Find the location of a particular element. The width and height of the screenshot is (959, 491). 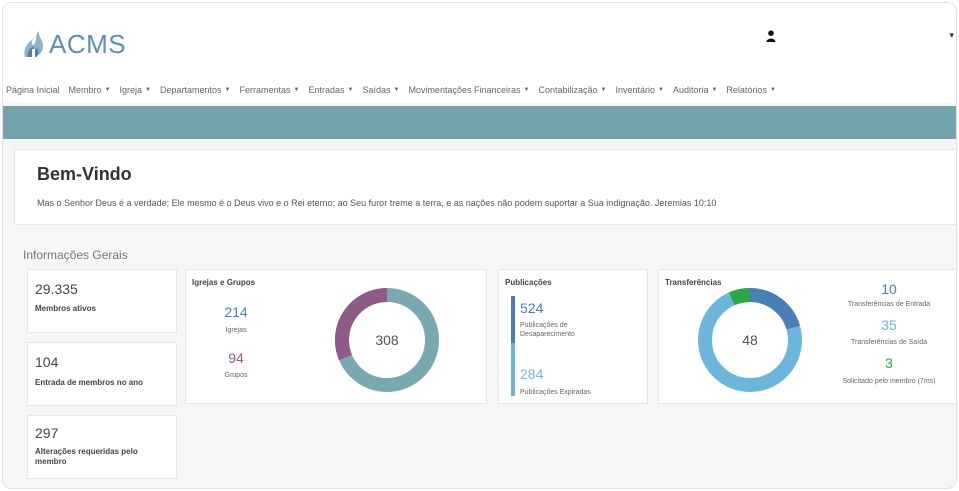

nav-item-label: Página Inicial is located at coordinates (33, 90).